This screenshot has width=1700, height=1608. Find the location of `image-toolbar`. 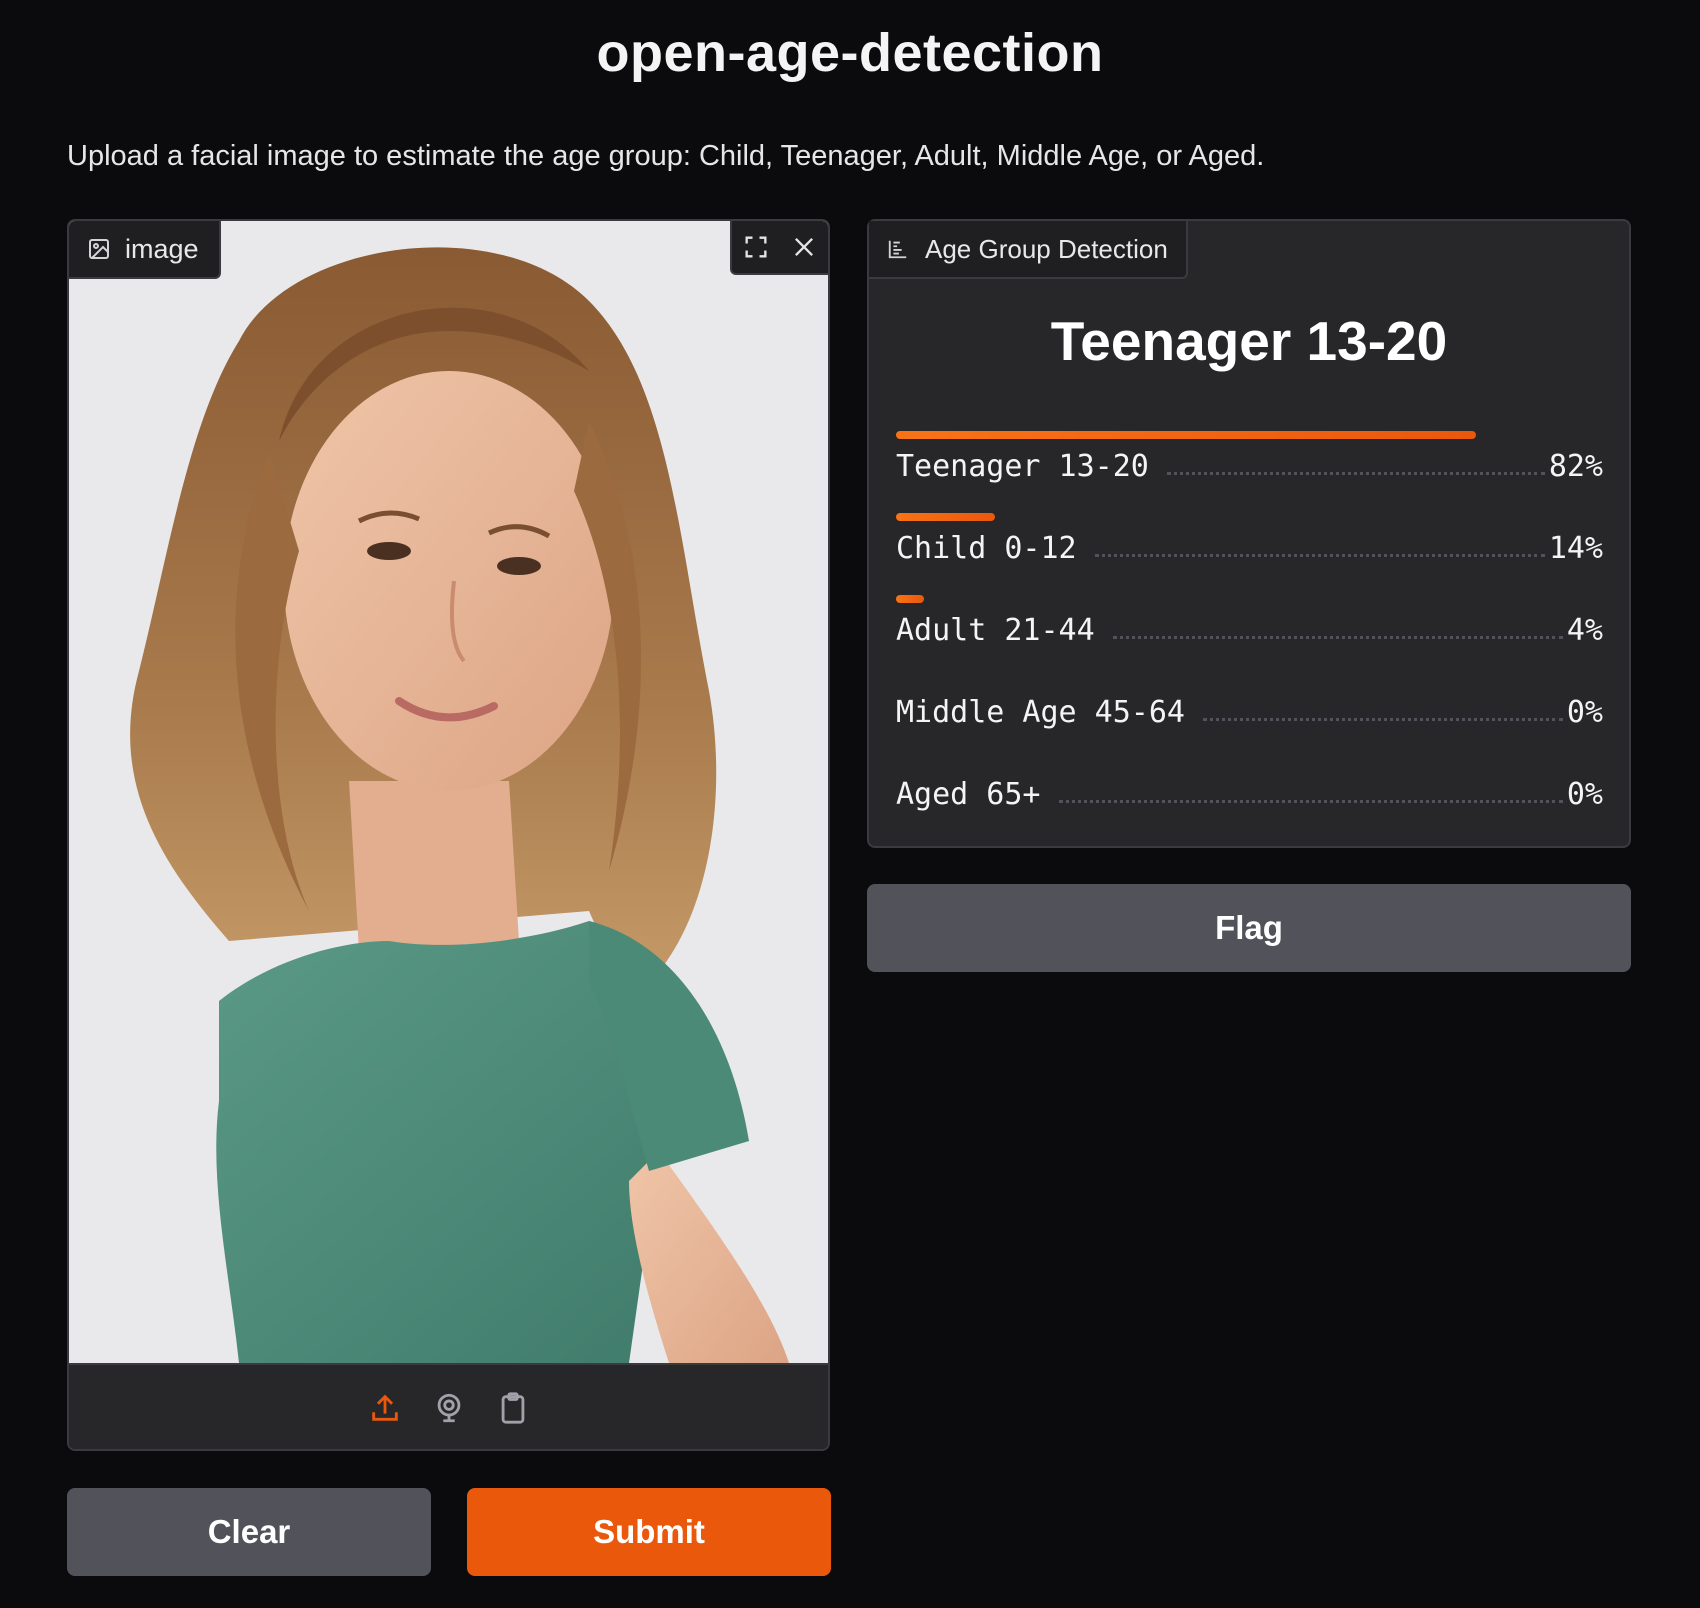

image-toolbar is located at coordinates (779, 248).